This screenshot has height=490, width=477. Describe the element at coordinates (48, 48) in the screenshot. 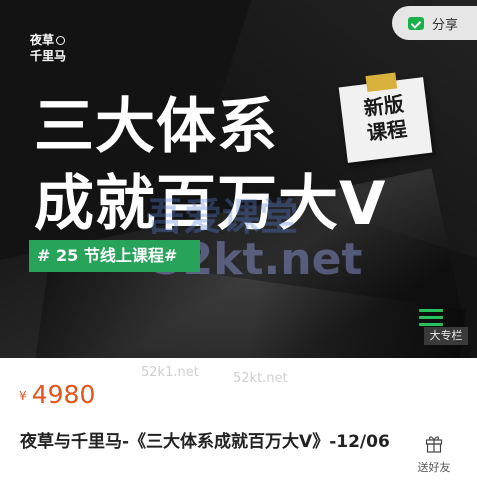

I see `brand-logo: 夜草 千里马` at that location.